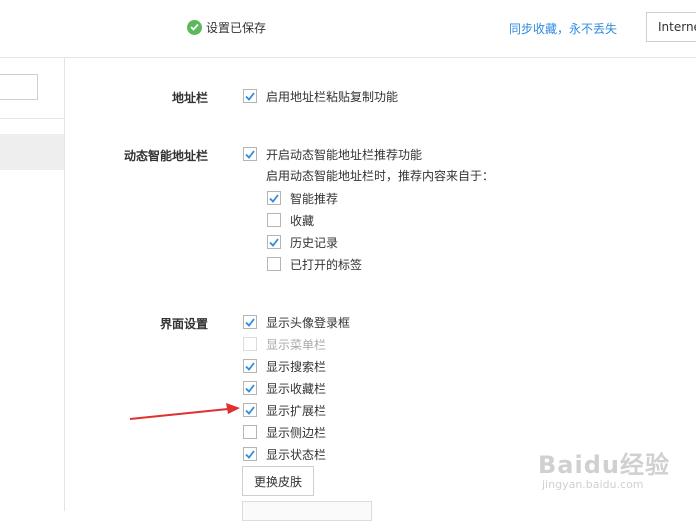 Image resolution: width=696 pixels, height=521 pixels. What do you see at coordinates (236, 27) in the screenshot?
I see `saved-status-text: 设置已保存` at bounding box center [236, 27].